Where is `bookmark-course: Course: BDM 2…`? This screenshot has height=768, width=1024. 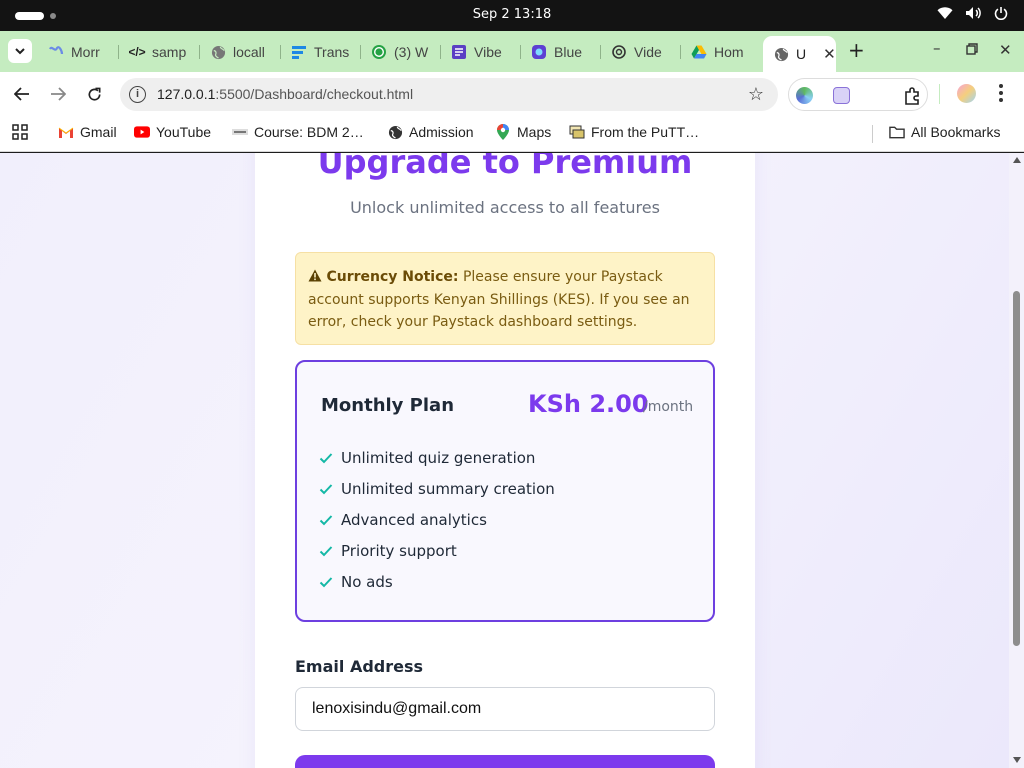
bookmark-course: Course: BDM 2… is located at coordinates (298, 132).